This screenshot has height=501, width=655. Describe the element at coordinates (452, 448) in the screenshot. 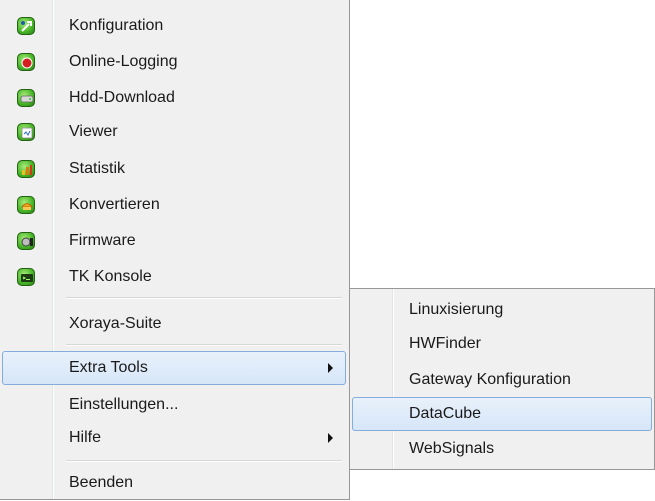

I see `submenu-item-label: WebSignals` at that location.